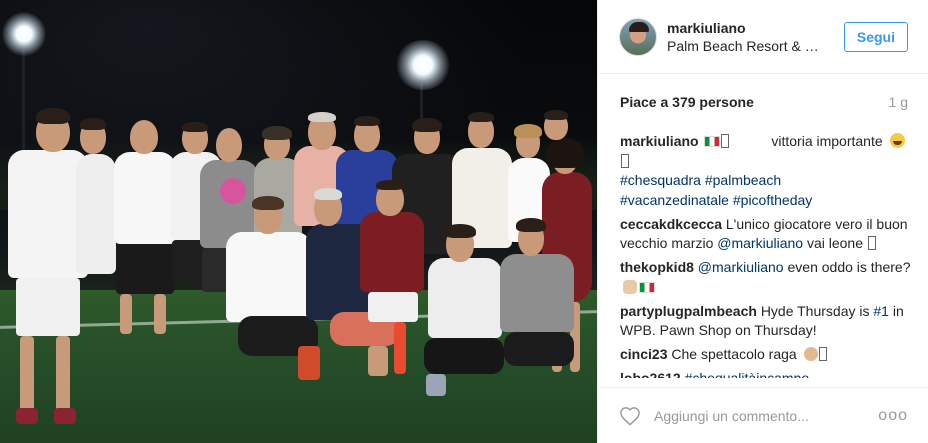 This screenshot has width=928, height=443. What do you see at coordinates (875, 36) in the screenshot?
I see `follow-button: Segui` at bounding box center [875, 36].